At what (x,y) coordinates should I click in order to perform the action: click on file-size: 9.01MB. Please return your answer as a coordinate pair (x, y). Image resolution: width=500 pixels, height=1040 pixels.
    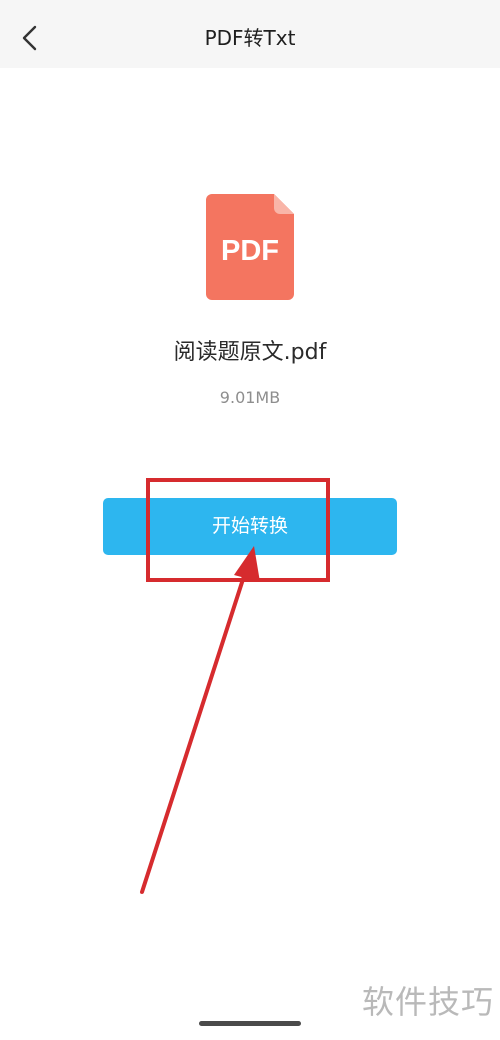
    Looking at the image, I should click on (250, 397).